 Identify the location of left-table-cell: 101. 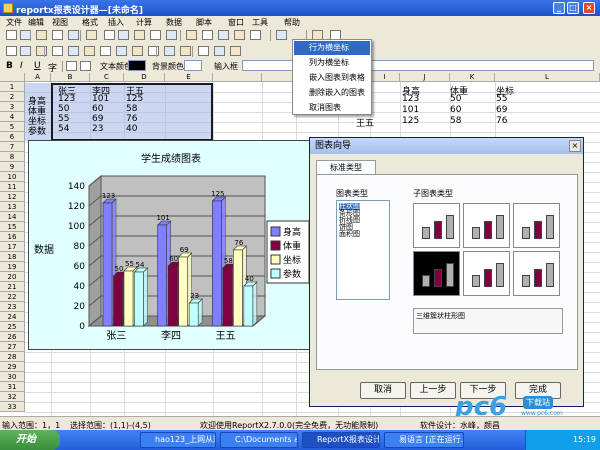
(100, 99).